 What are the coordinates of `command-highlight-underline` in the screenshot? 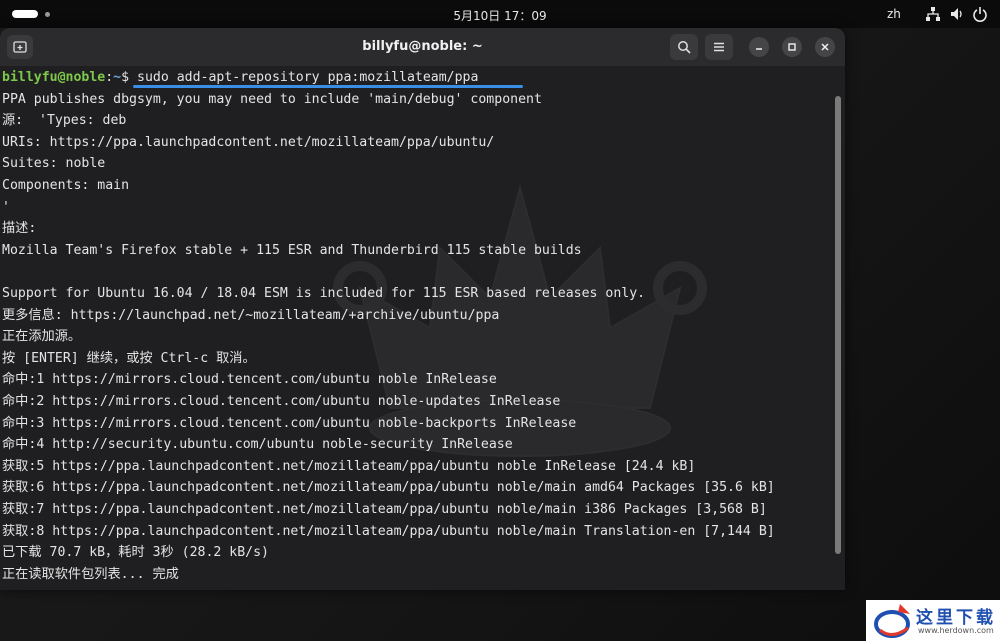 It's located at (328, 86).